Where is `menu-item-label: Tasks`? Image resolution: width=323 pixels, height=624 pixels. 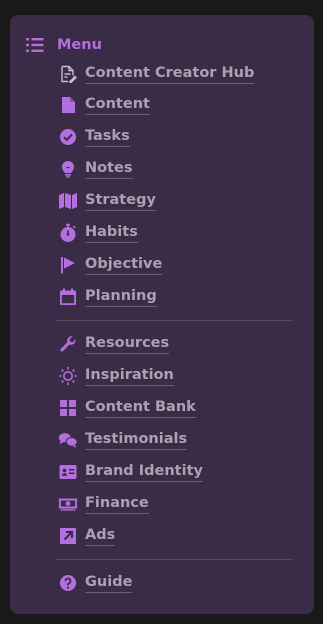
menu-item-label: Tasks is located at coordinates (107, 137).